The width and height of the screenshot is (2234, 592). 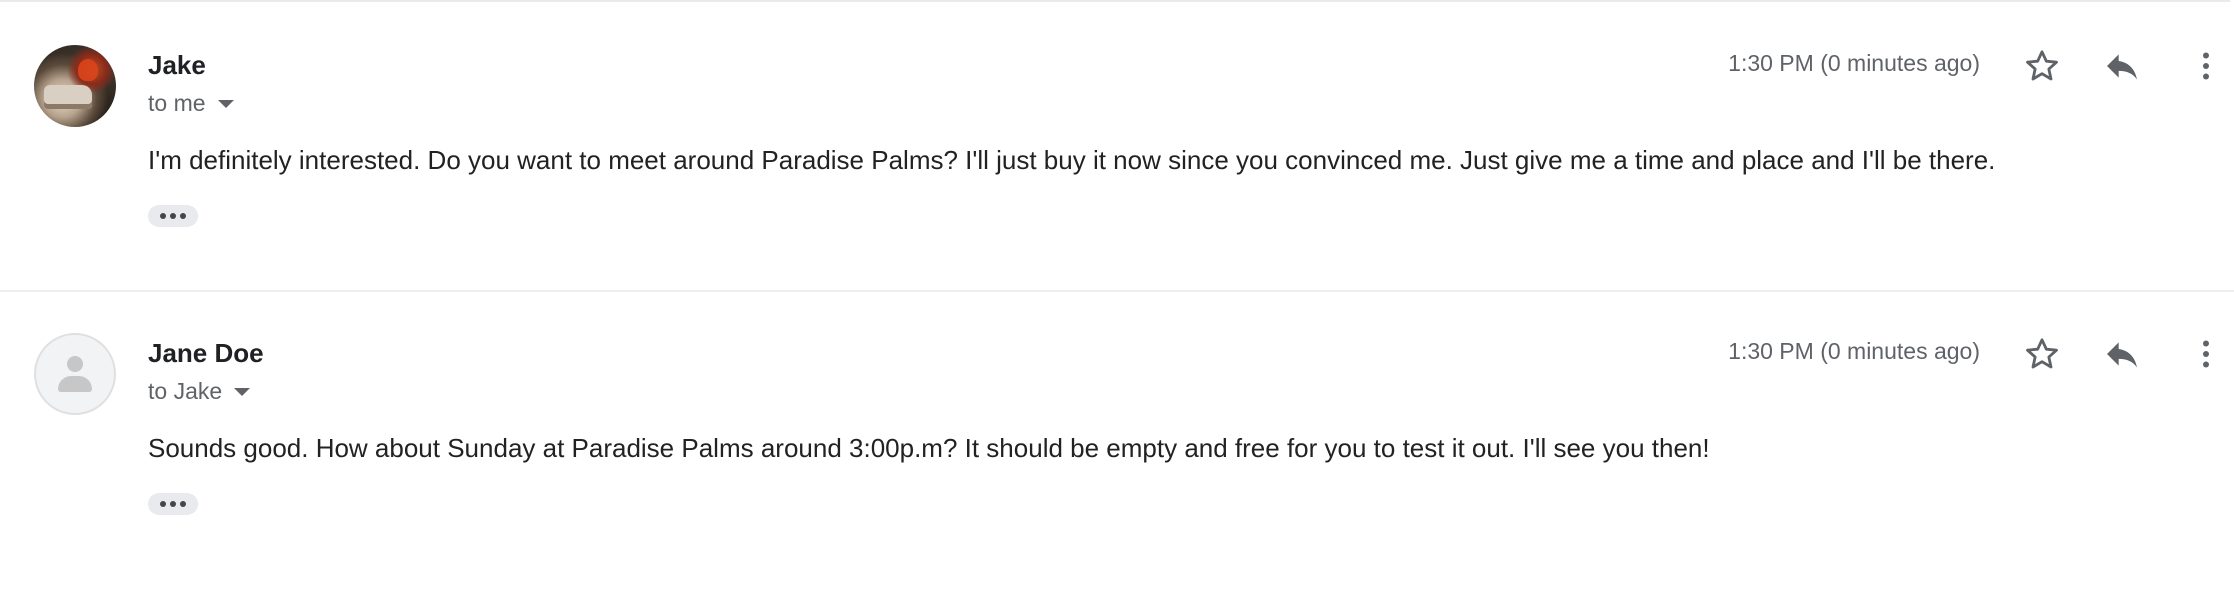 I want to click on recipient-label: to Jake, so click(x=185, y=391).